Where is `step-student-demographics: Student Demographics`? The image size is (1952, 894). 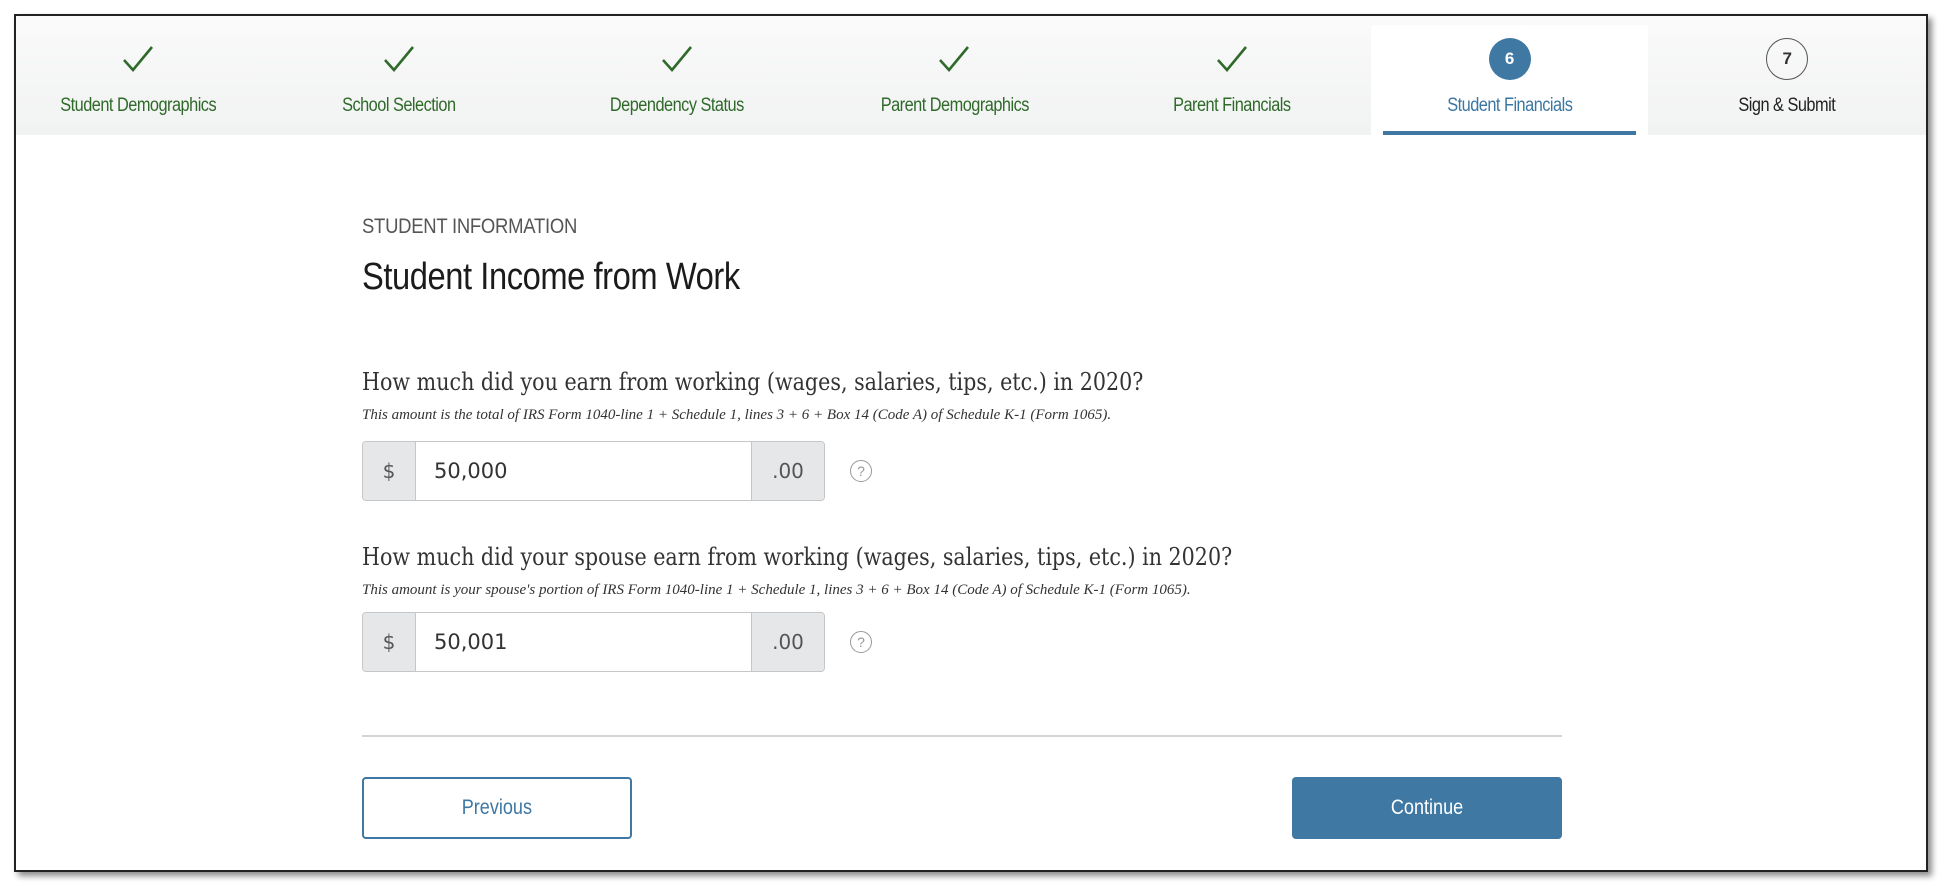
step-student-demographics: Student Demographics is located at coordinates (138, 75).